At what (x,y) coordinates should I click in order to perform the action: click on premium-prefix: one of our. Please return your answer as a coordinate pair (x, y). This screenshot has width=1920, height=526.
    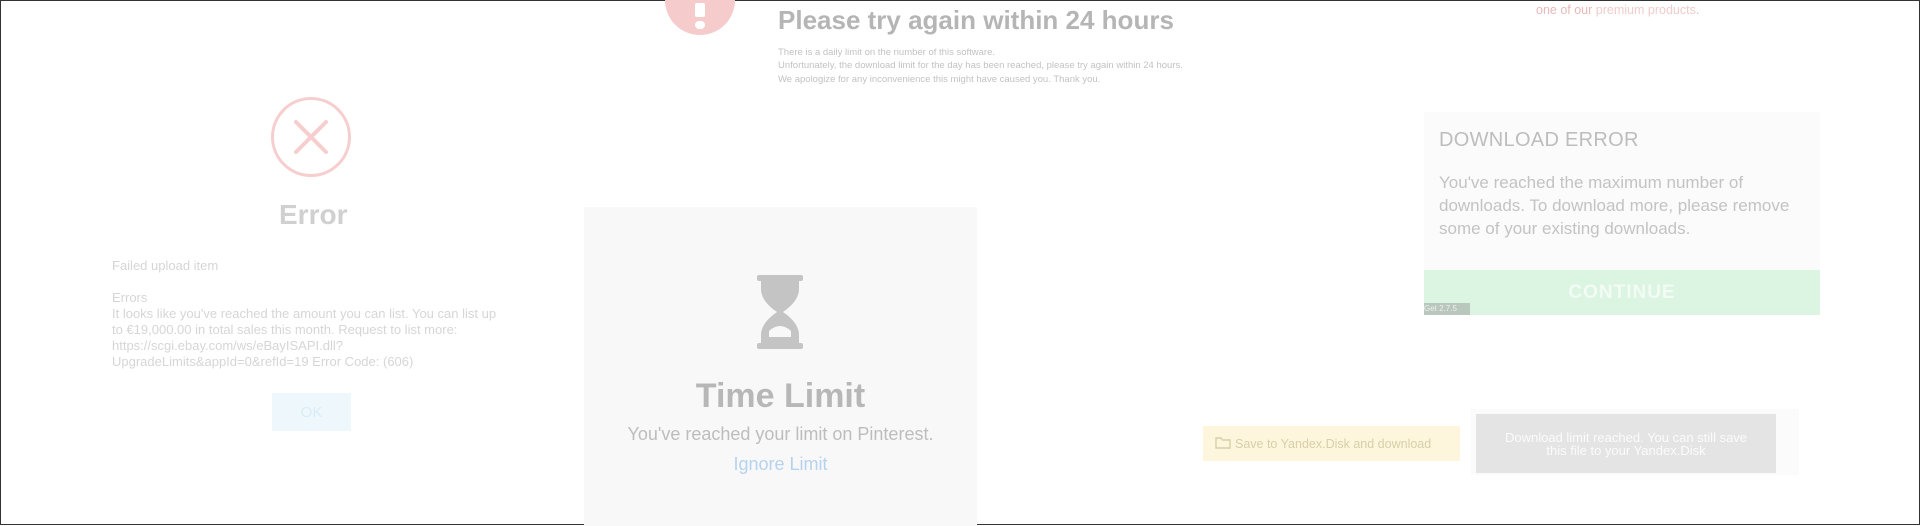
    Looking at the image, I should click on (1564, 10).